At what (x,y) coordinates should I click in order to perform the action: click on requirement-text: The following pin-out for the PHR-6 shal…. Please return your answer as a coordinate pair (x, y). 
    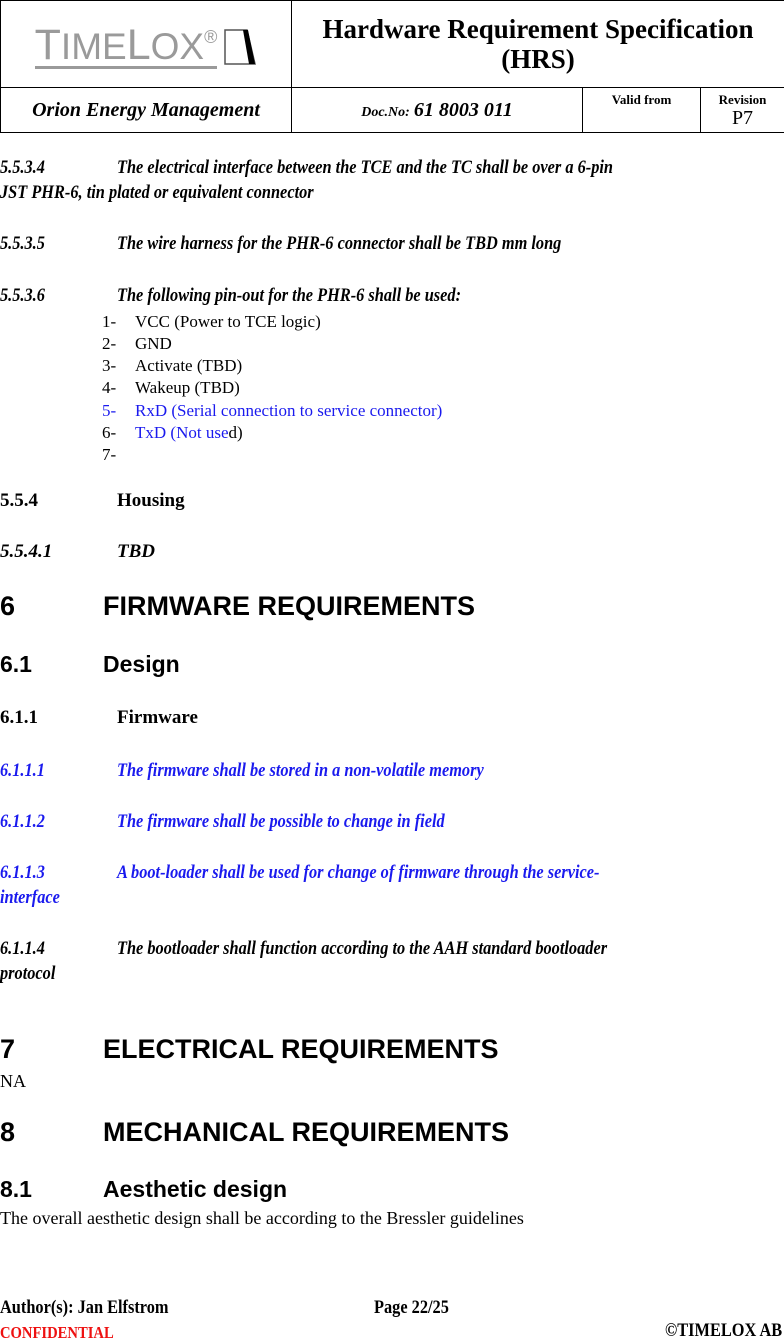
    Looking at the image, I should click on (289, 295).